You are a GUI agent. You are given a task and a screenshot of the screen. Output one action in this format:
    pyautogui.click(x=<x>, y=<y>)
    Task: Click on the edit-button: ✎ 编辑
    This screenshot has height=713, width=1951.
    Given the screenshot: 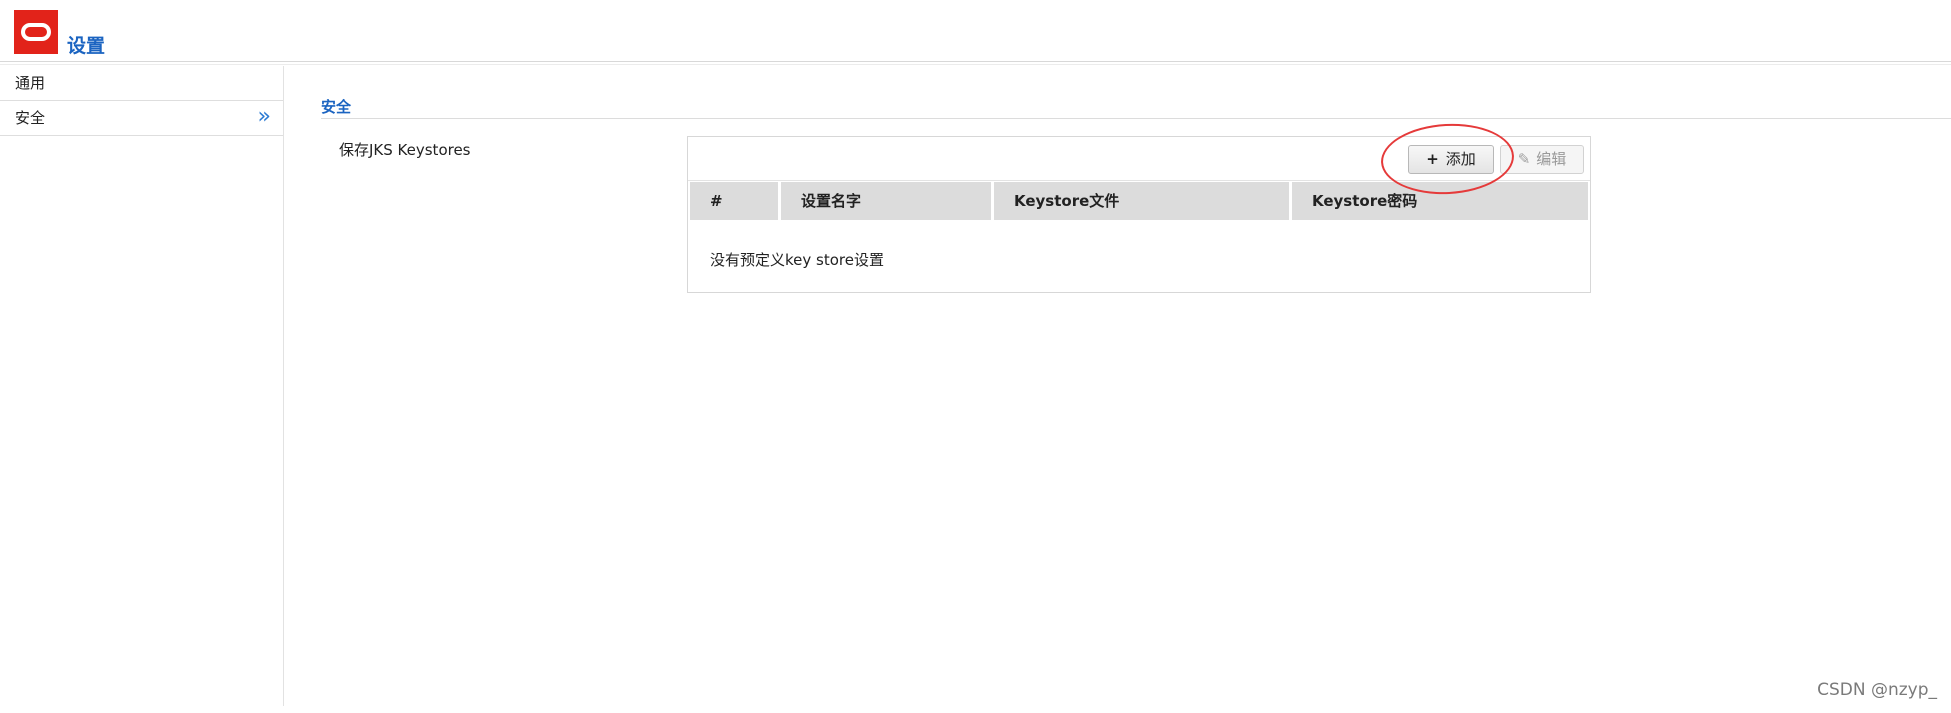 What is the action you would take?
    pyautogui.click(x=1542, y=159)
    